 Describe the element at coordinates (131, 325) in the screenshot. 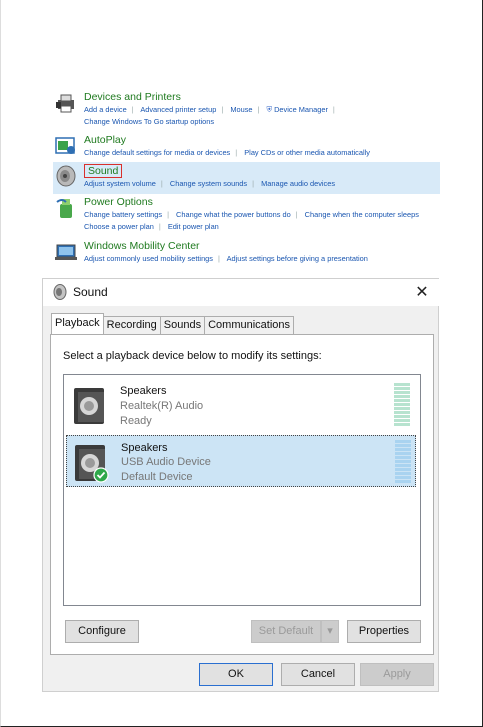

I see `tab-recording: Recording` at that location.